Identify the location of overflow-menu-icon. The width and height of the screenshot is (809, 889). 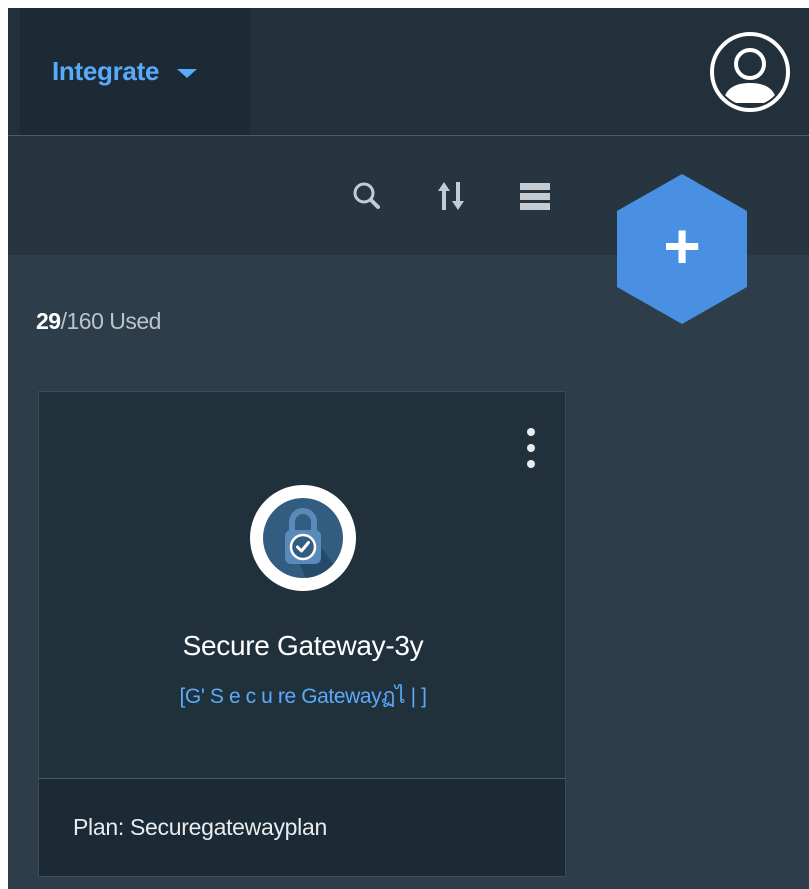
(531, 450).